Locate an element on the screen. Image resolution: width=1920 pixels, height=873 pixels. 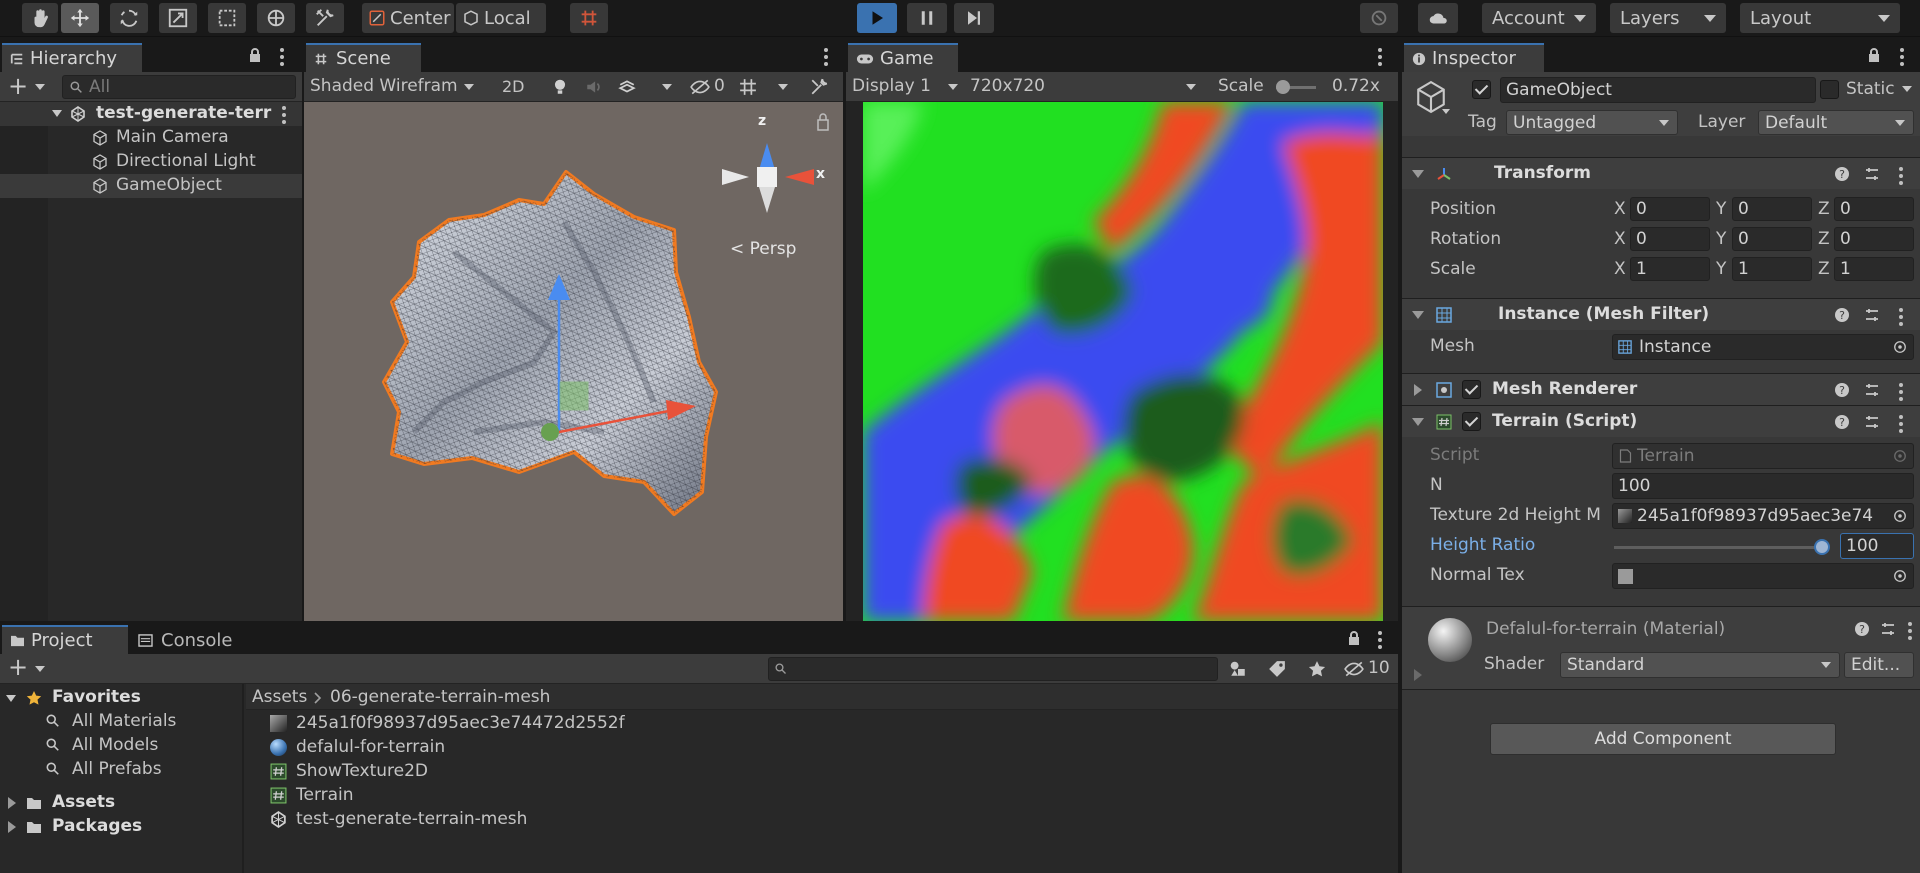
layer-dropdown: Default is located at coordinates (1836, 122).